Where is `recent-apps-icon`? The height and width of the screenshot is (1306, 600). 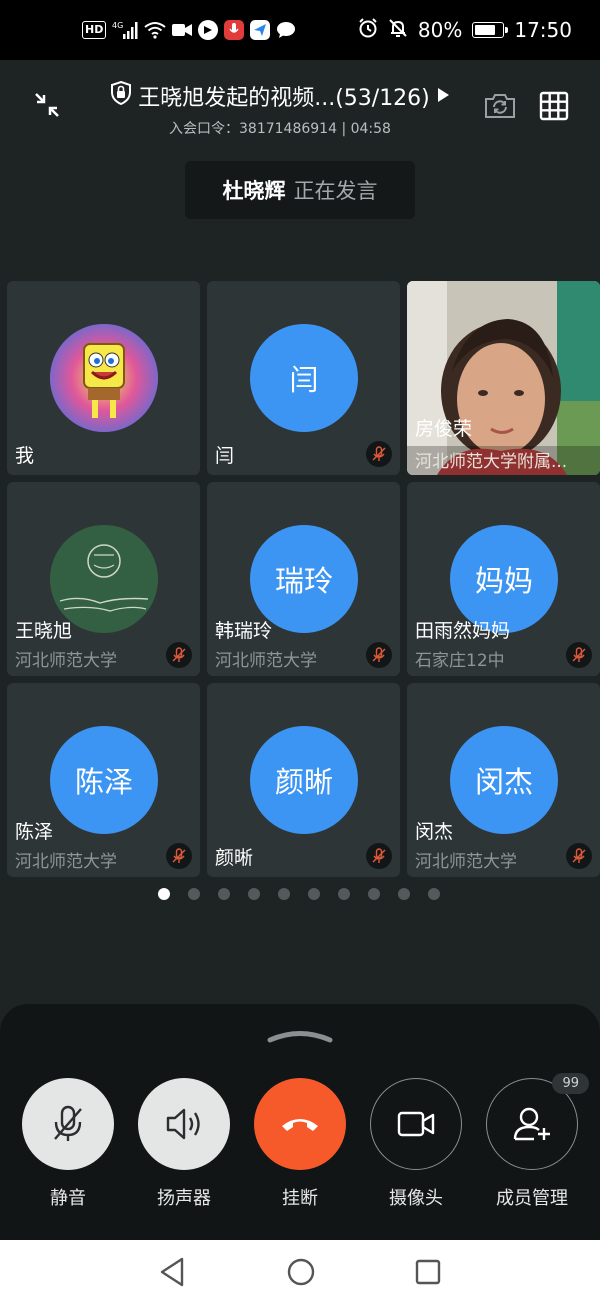
recent-apps-icon is located at coordinates (428, 1274).